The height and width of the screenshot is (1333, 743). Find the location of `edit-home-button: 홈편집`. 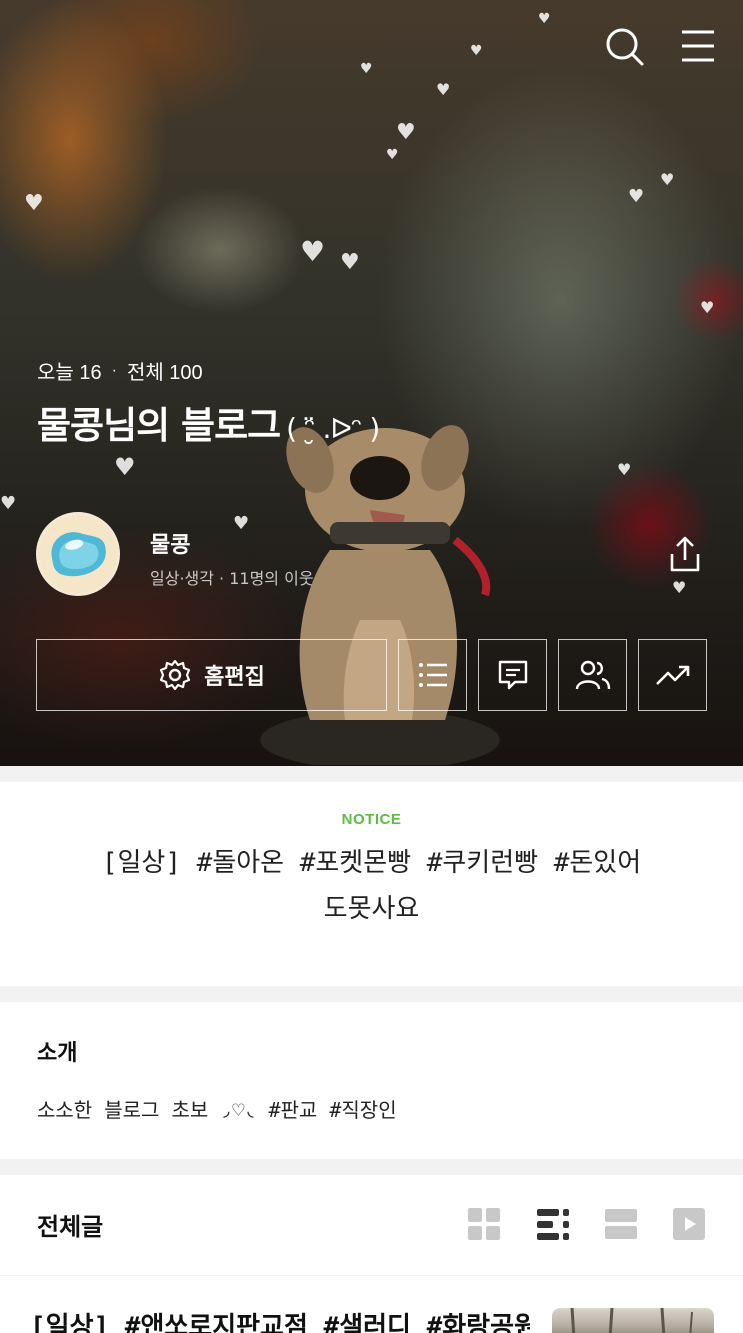

edit-home-button: 홈편집 is located at coordinates (211, 675).